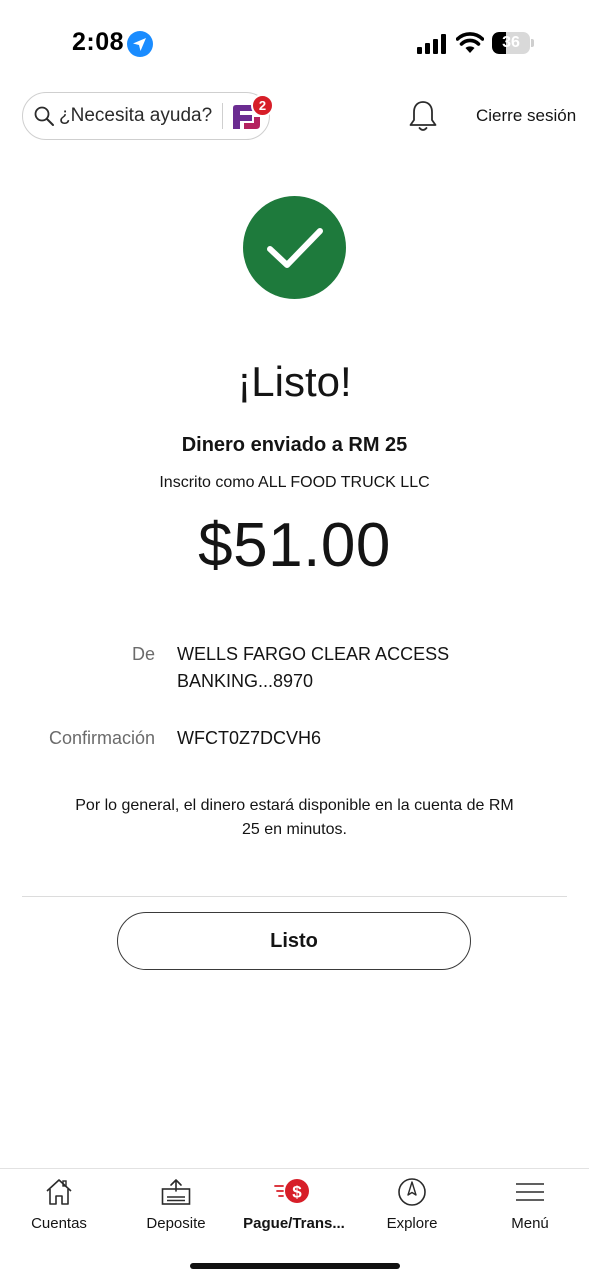 This screenshot has height=1280, width=589. I want to click on nav-label: Explore, so click(412, 1223).